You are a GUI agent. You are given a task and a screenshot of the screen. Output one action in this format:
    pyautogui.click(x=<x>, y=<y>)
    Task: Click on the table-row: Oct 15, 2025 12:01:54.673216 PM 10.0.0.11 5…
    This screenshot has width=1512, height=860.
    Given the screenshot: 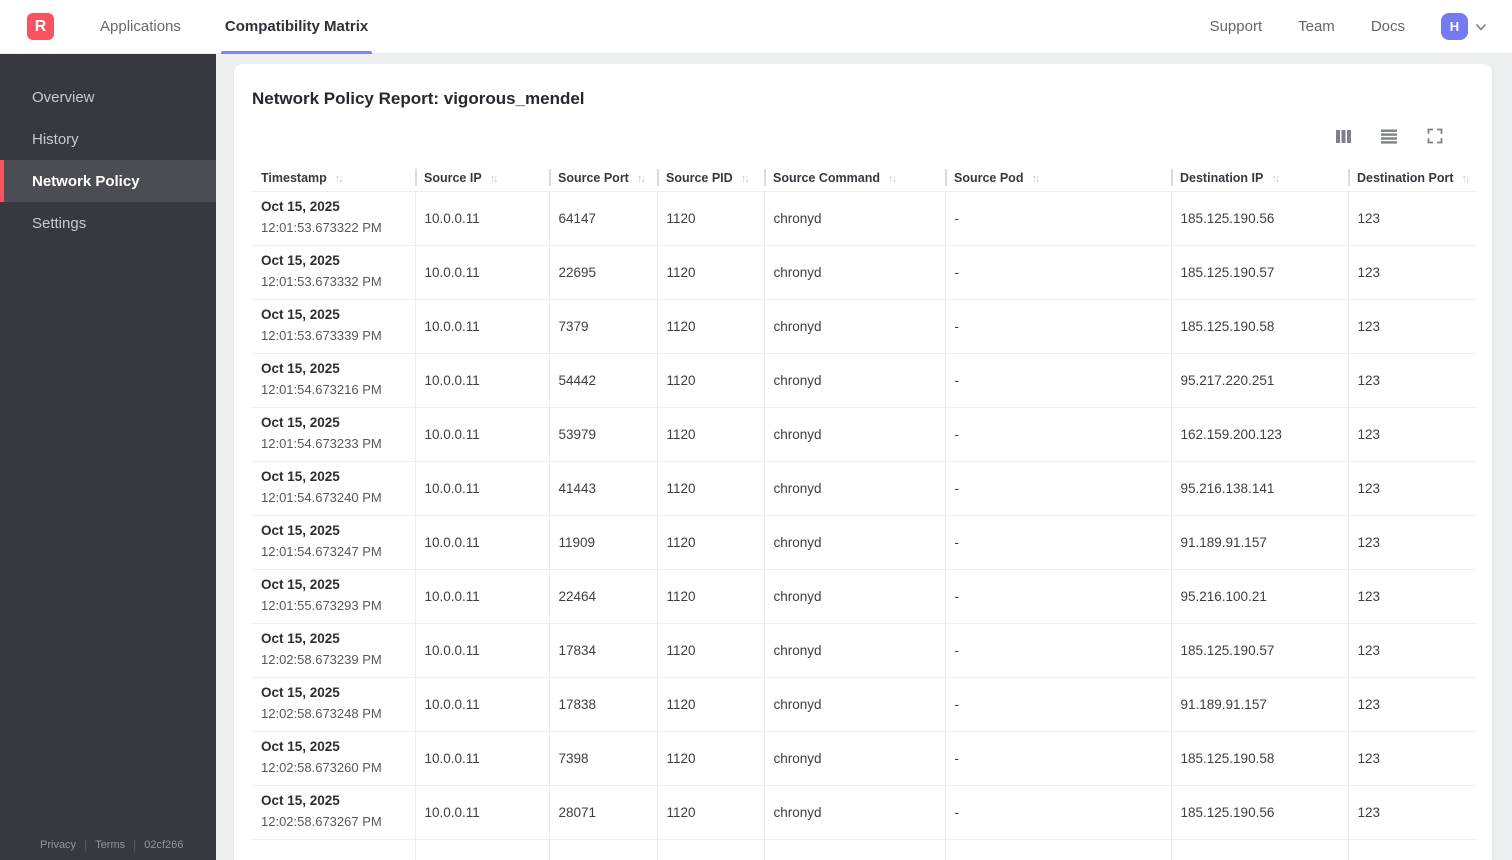 What is the action you would take?
    pyautogui.click(x=864, y=380)
    